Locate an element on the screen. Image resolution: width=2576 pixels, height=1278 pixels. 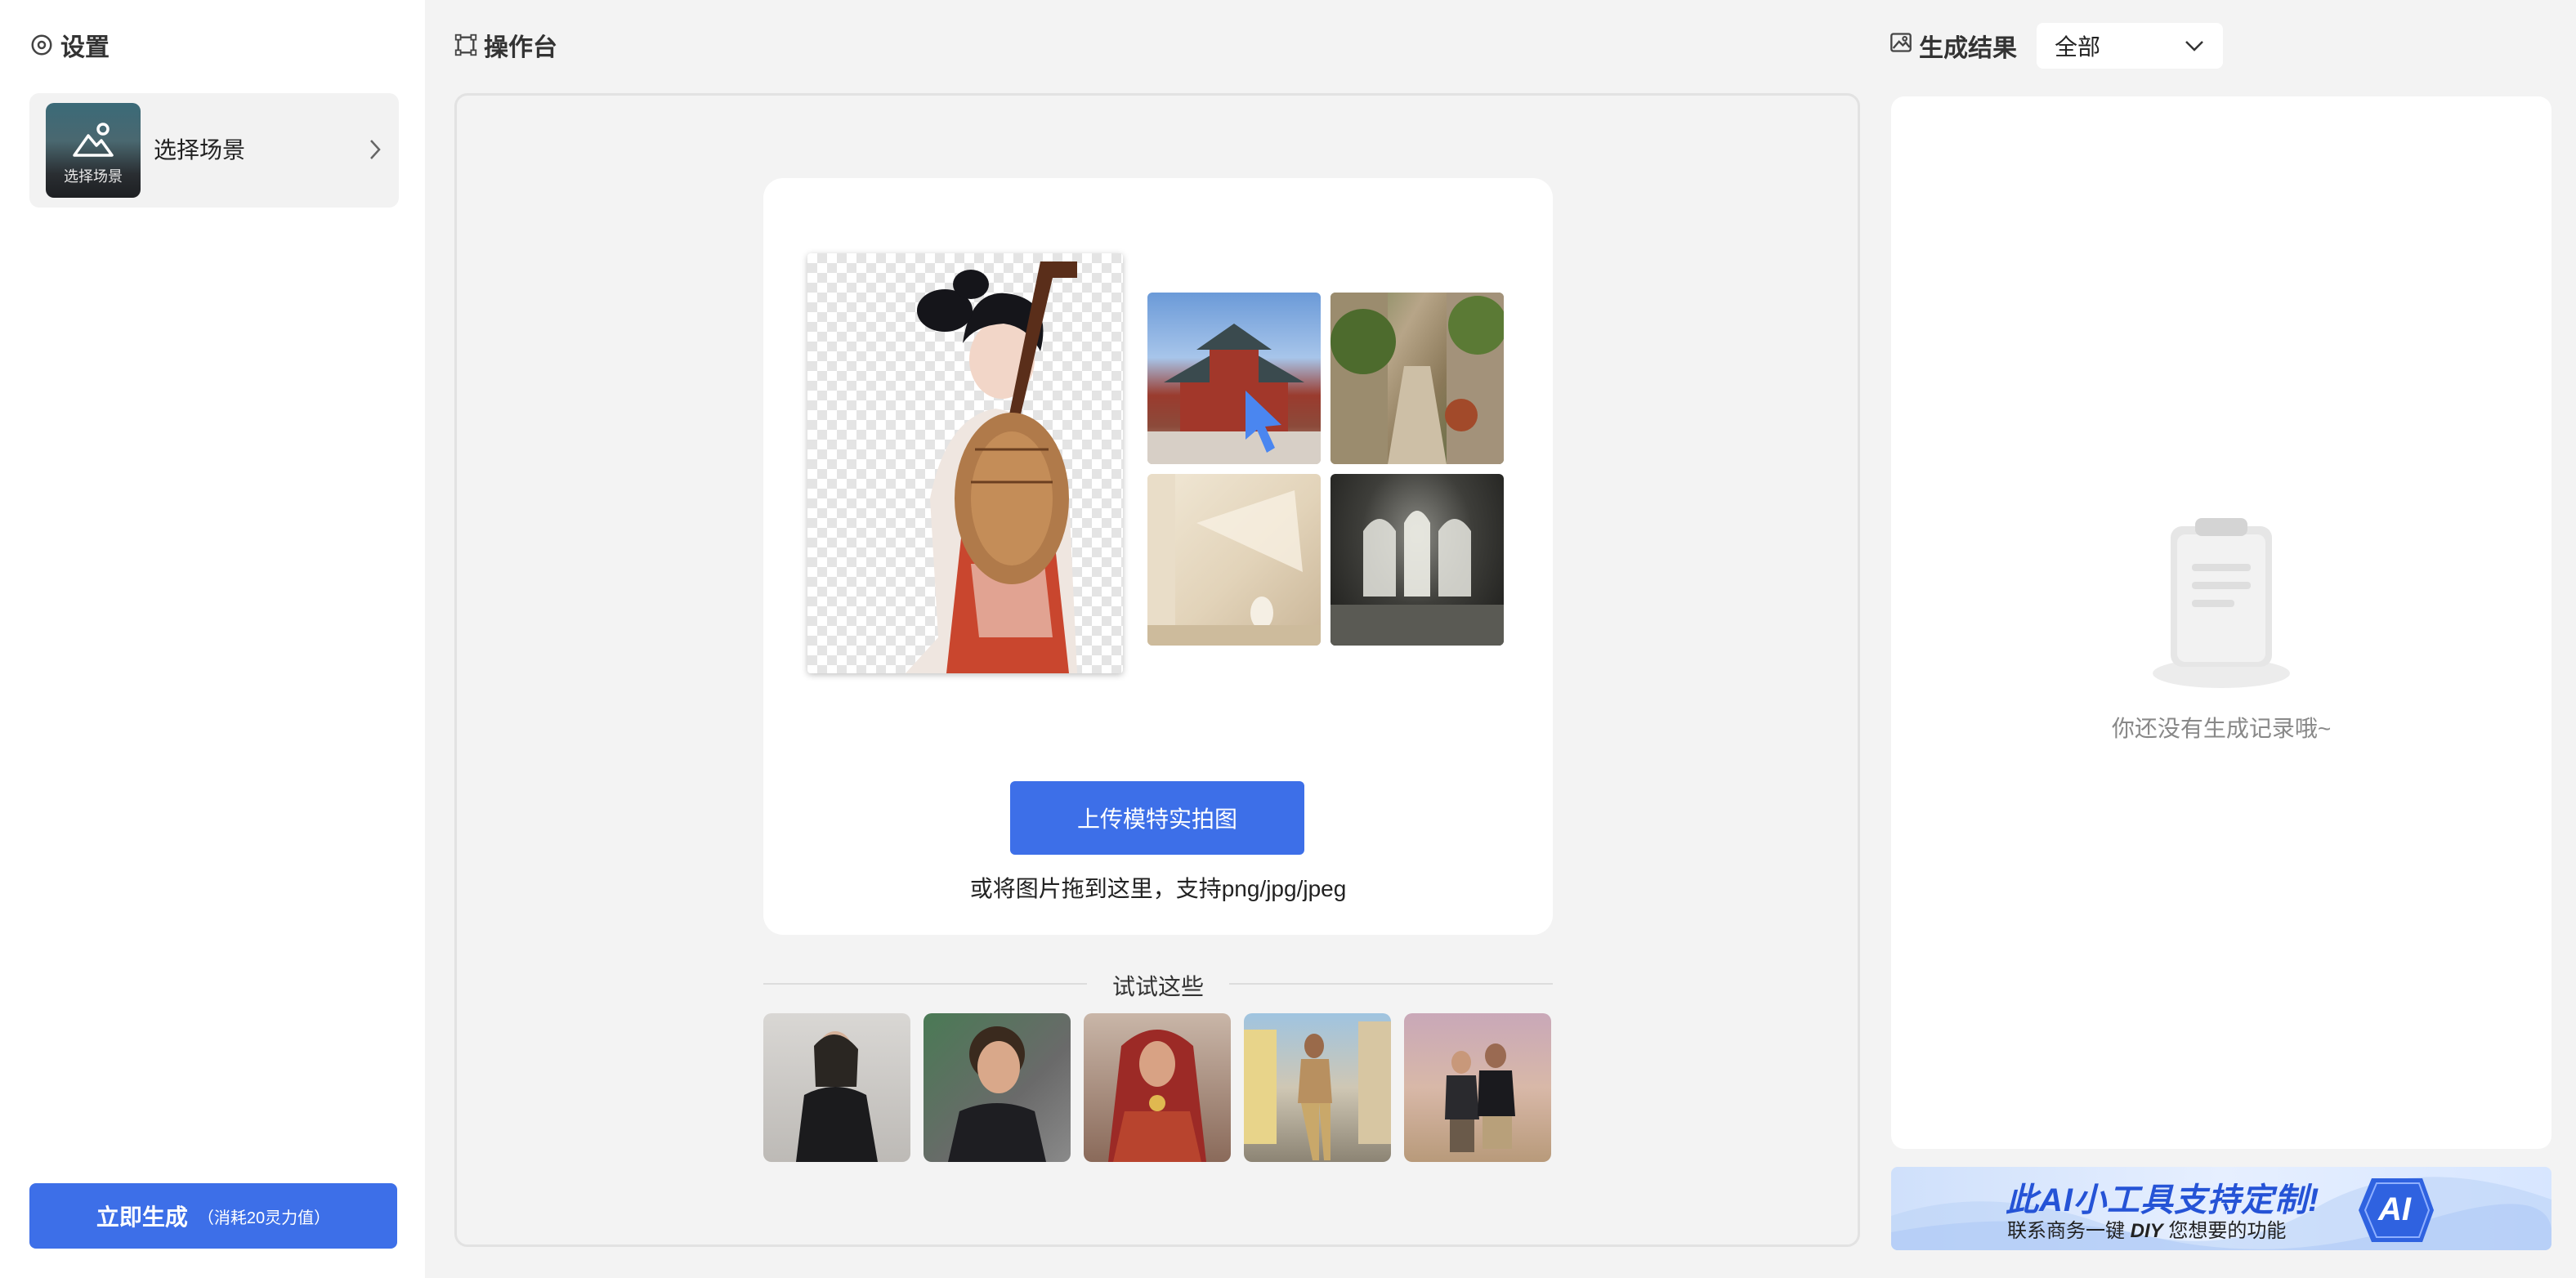
empty-clipboard-icon is located at coordinates (2221, 603).